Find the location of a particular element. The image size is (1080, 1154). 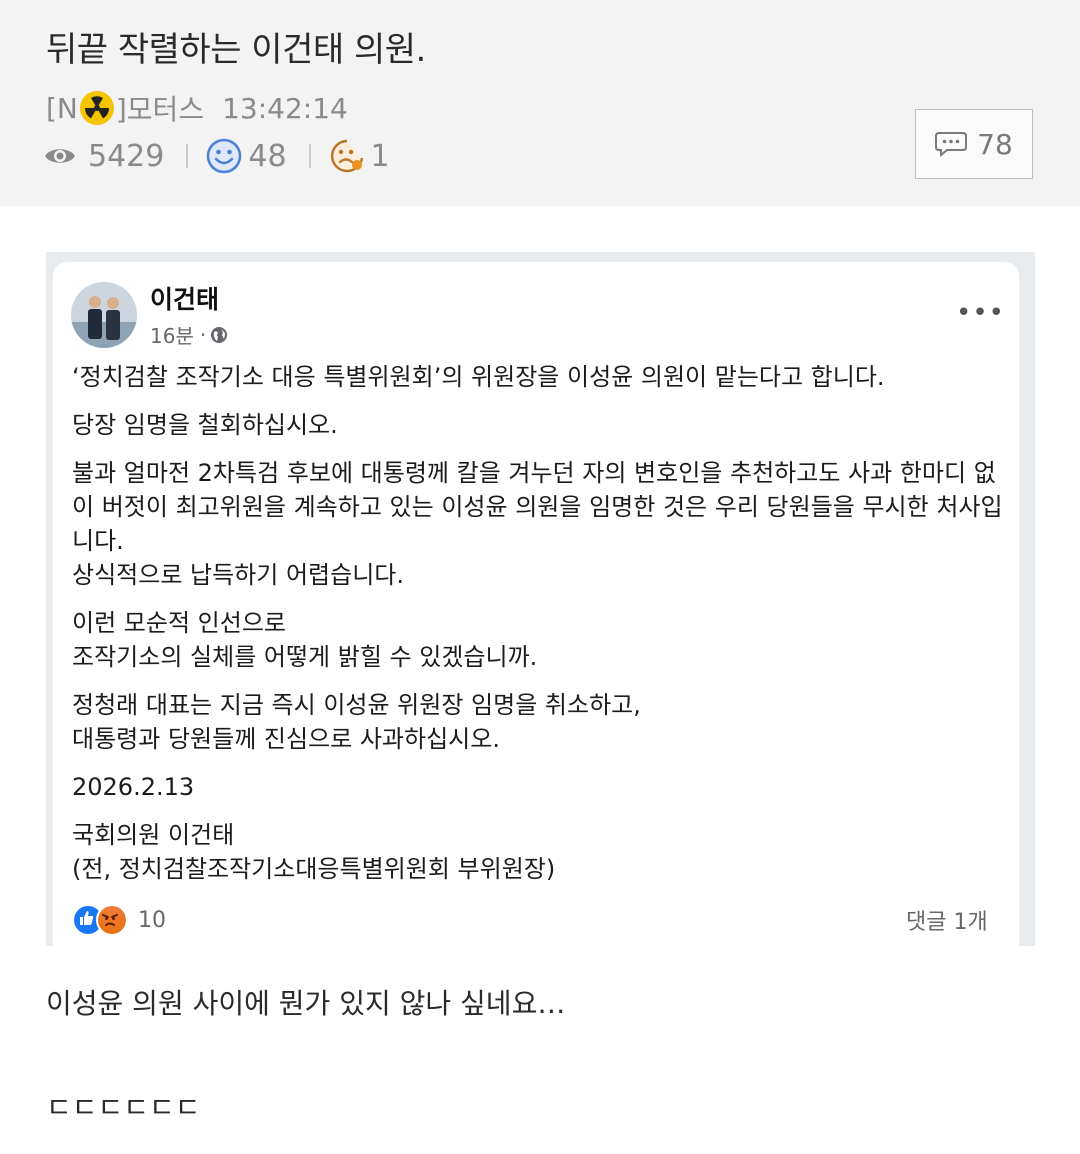

speech-bubble-icon is located at coordinates (951, 144).